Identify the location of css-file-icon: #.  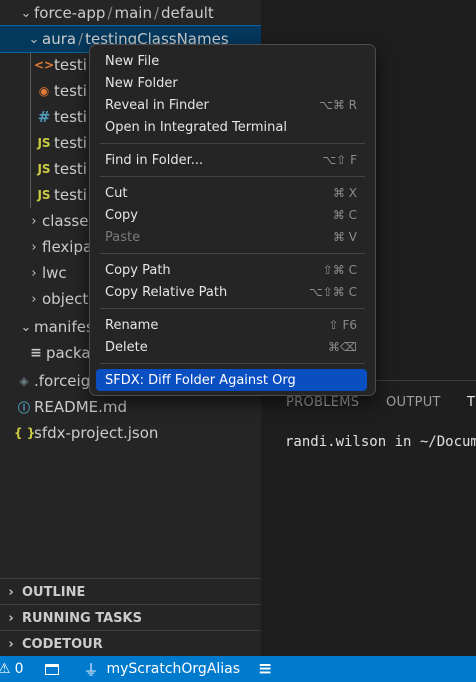
(44, 117).